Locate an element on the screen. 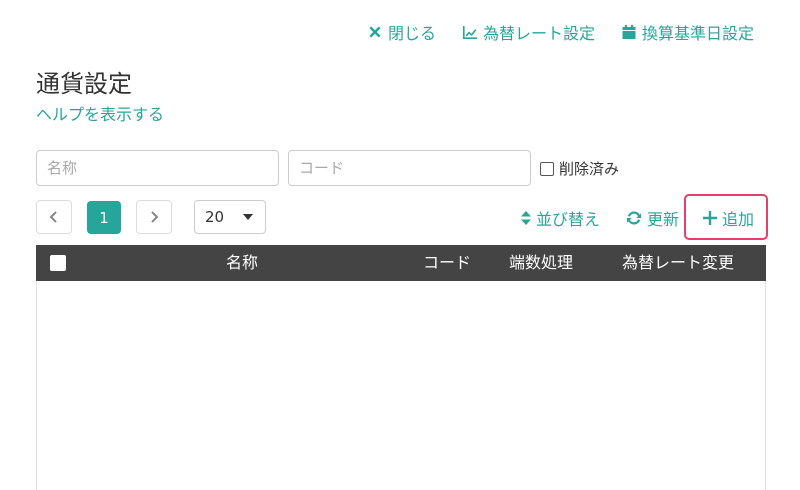 The height and width of the screenshot is (490, 800). deleted-label: 削除済み is located at coordinates (589, 169).